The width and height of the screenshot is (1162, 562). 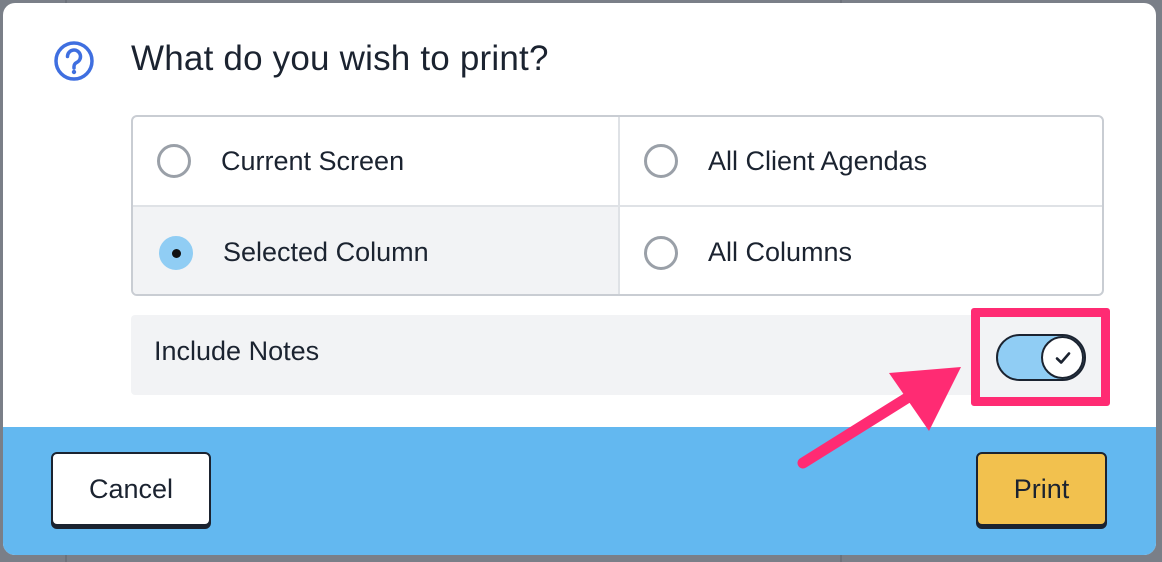 What do you see at coordinates (1062, 357) in the screenshot?
I see `toggle-knob` at bounding box center [1062, 357].